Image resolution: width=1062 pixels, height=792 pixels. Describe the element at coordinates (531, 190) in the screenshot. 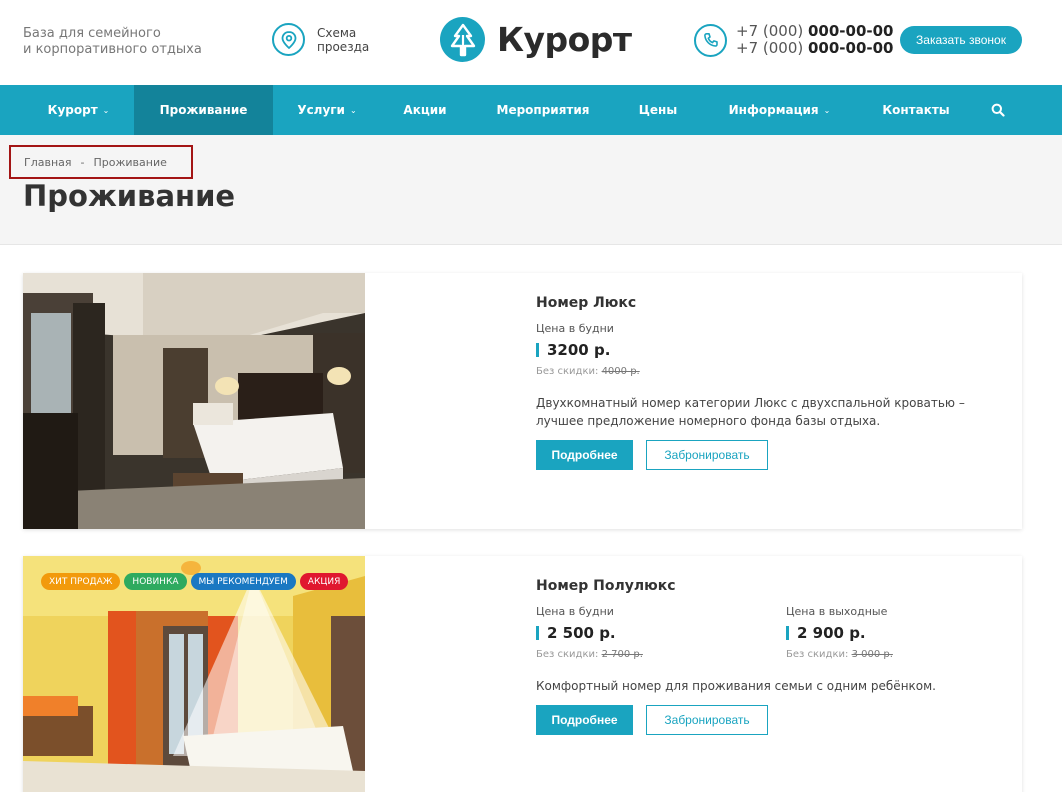

I see `page-title-band: Главная - Проживание Проживание` at that location.